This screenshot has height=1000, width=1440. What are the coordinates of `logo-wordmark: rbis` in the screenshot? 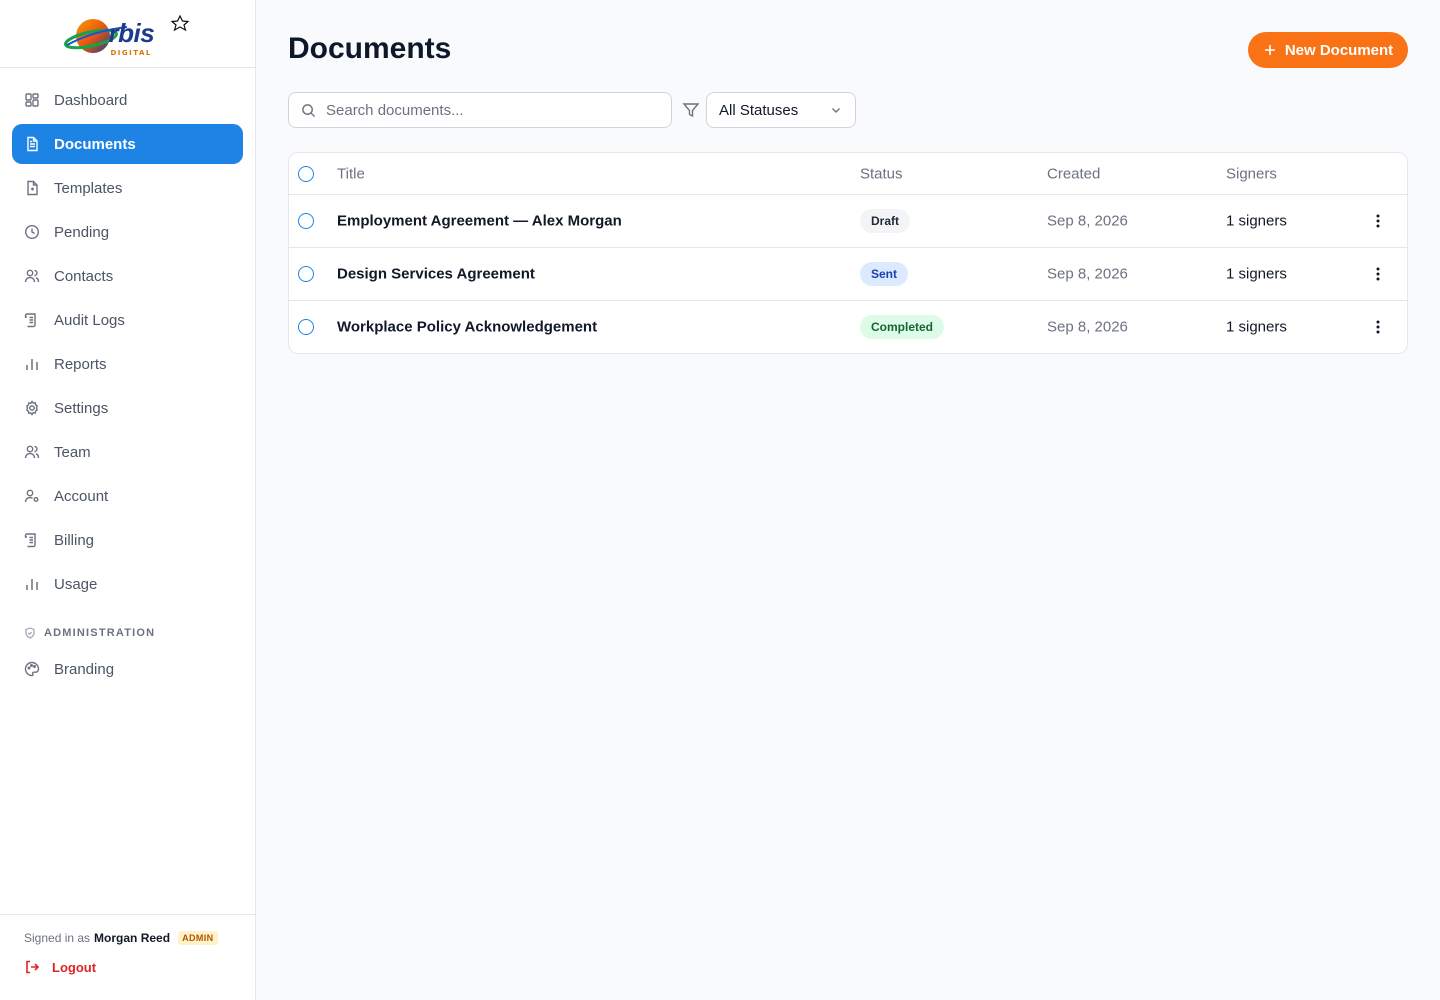 It's located at (131, 32).